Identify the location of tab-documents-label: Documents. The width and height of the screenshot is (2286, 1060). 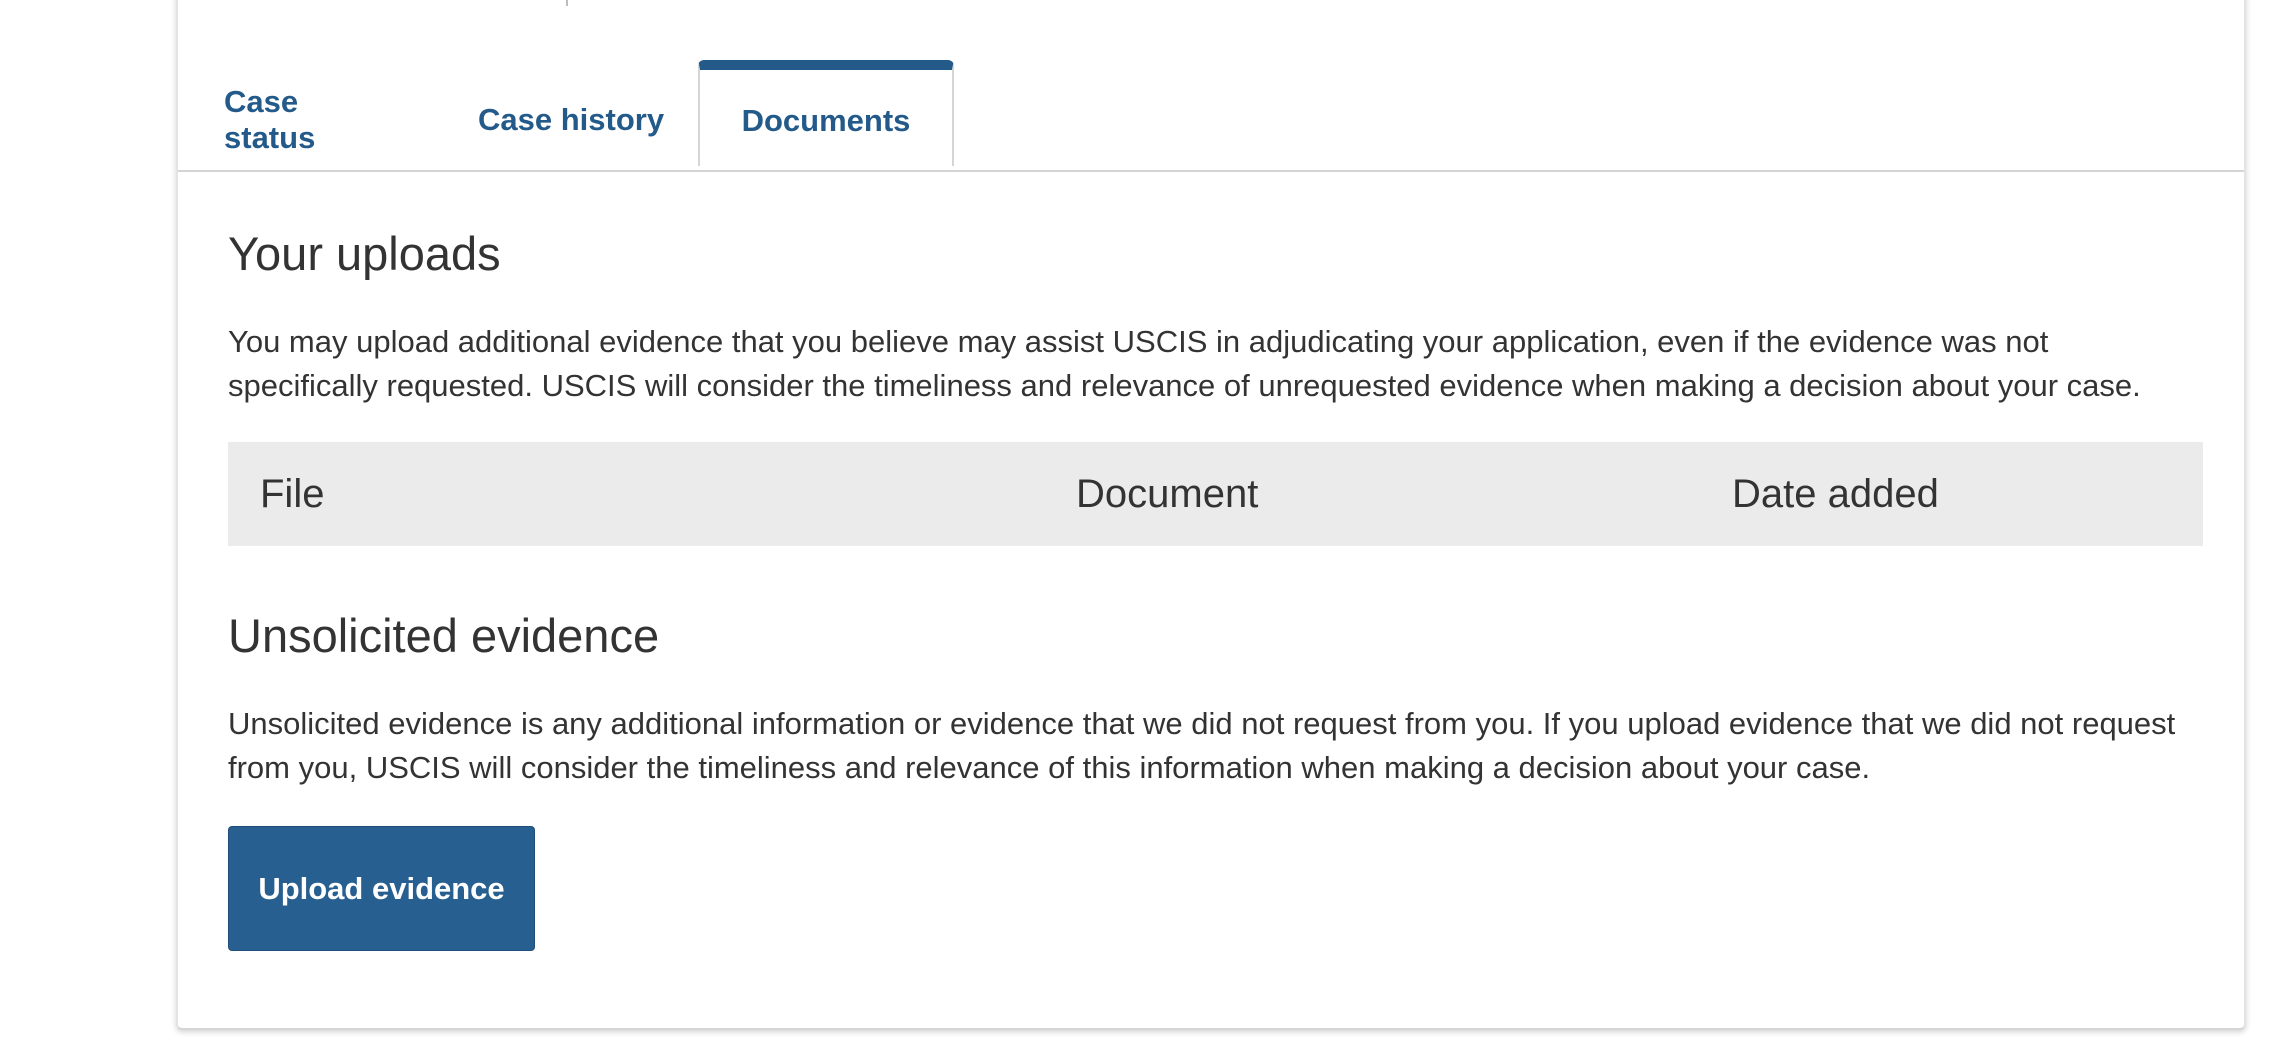
(826, 120).